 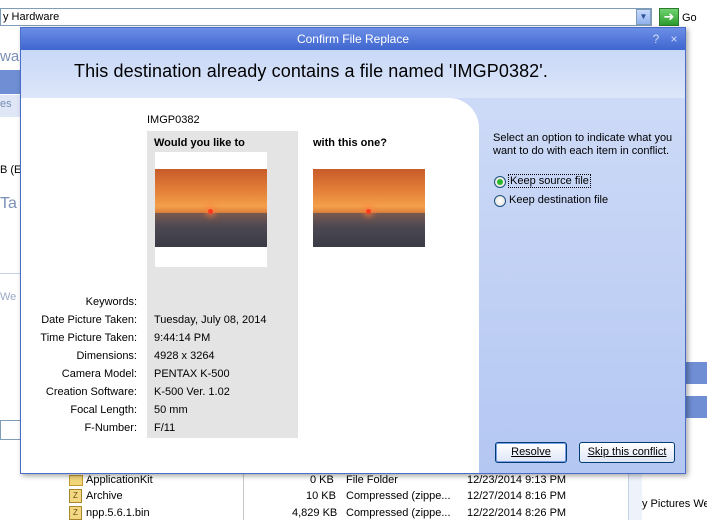 What do you see at coordinates (76, 480) in the screenshot?
I see `folder-icon` at bounding box center [76, 480].